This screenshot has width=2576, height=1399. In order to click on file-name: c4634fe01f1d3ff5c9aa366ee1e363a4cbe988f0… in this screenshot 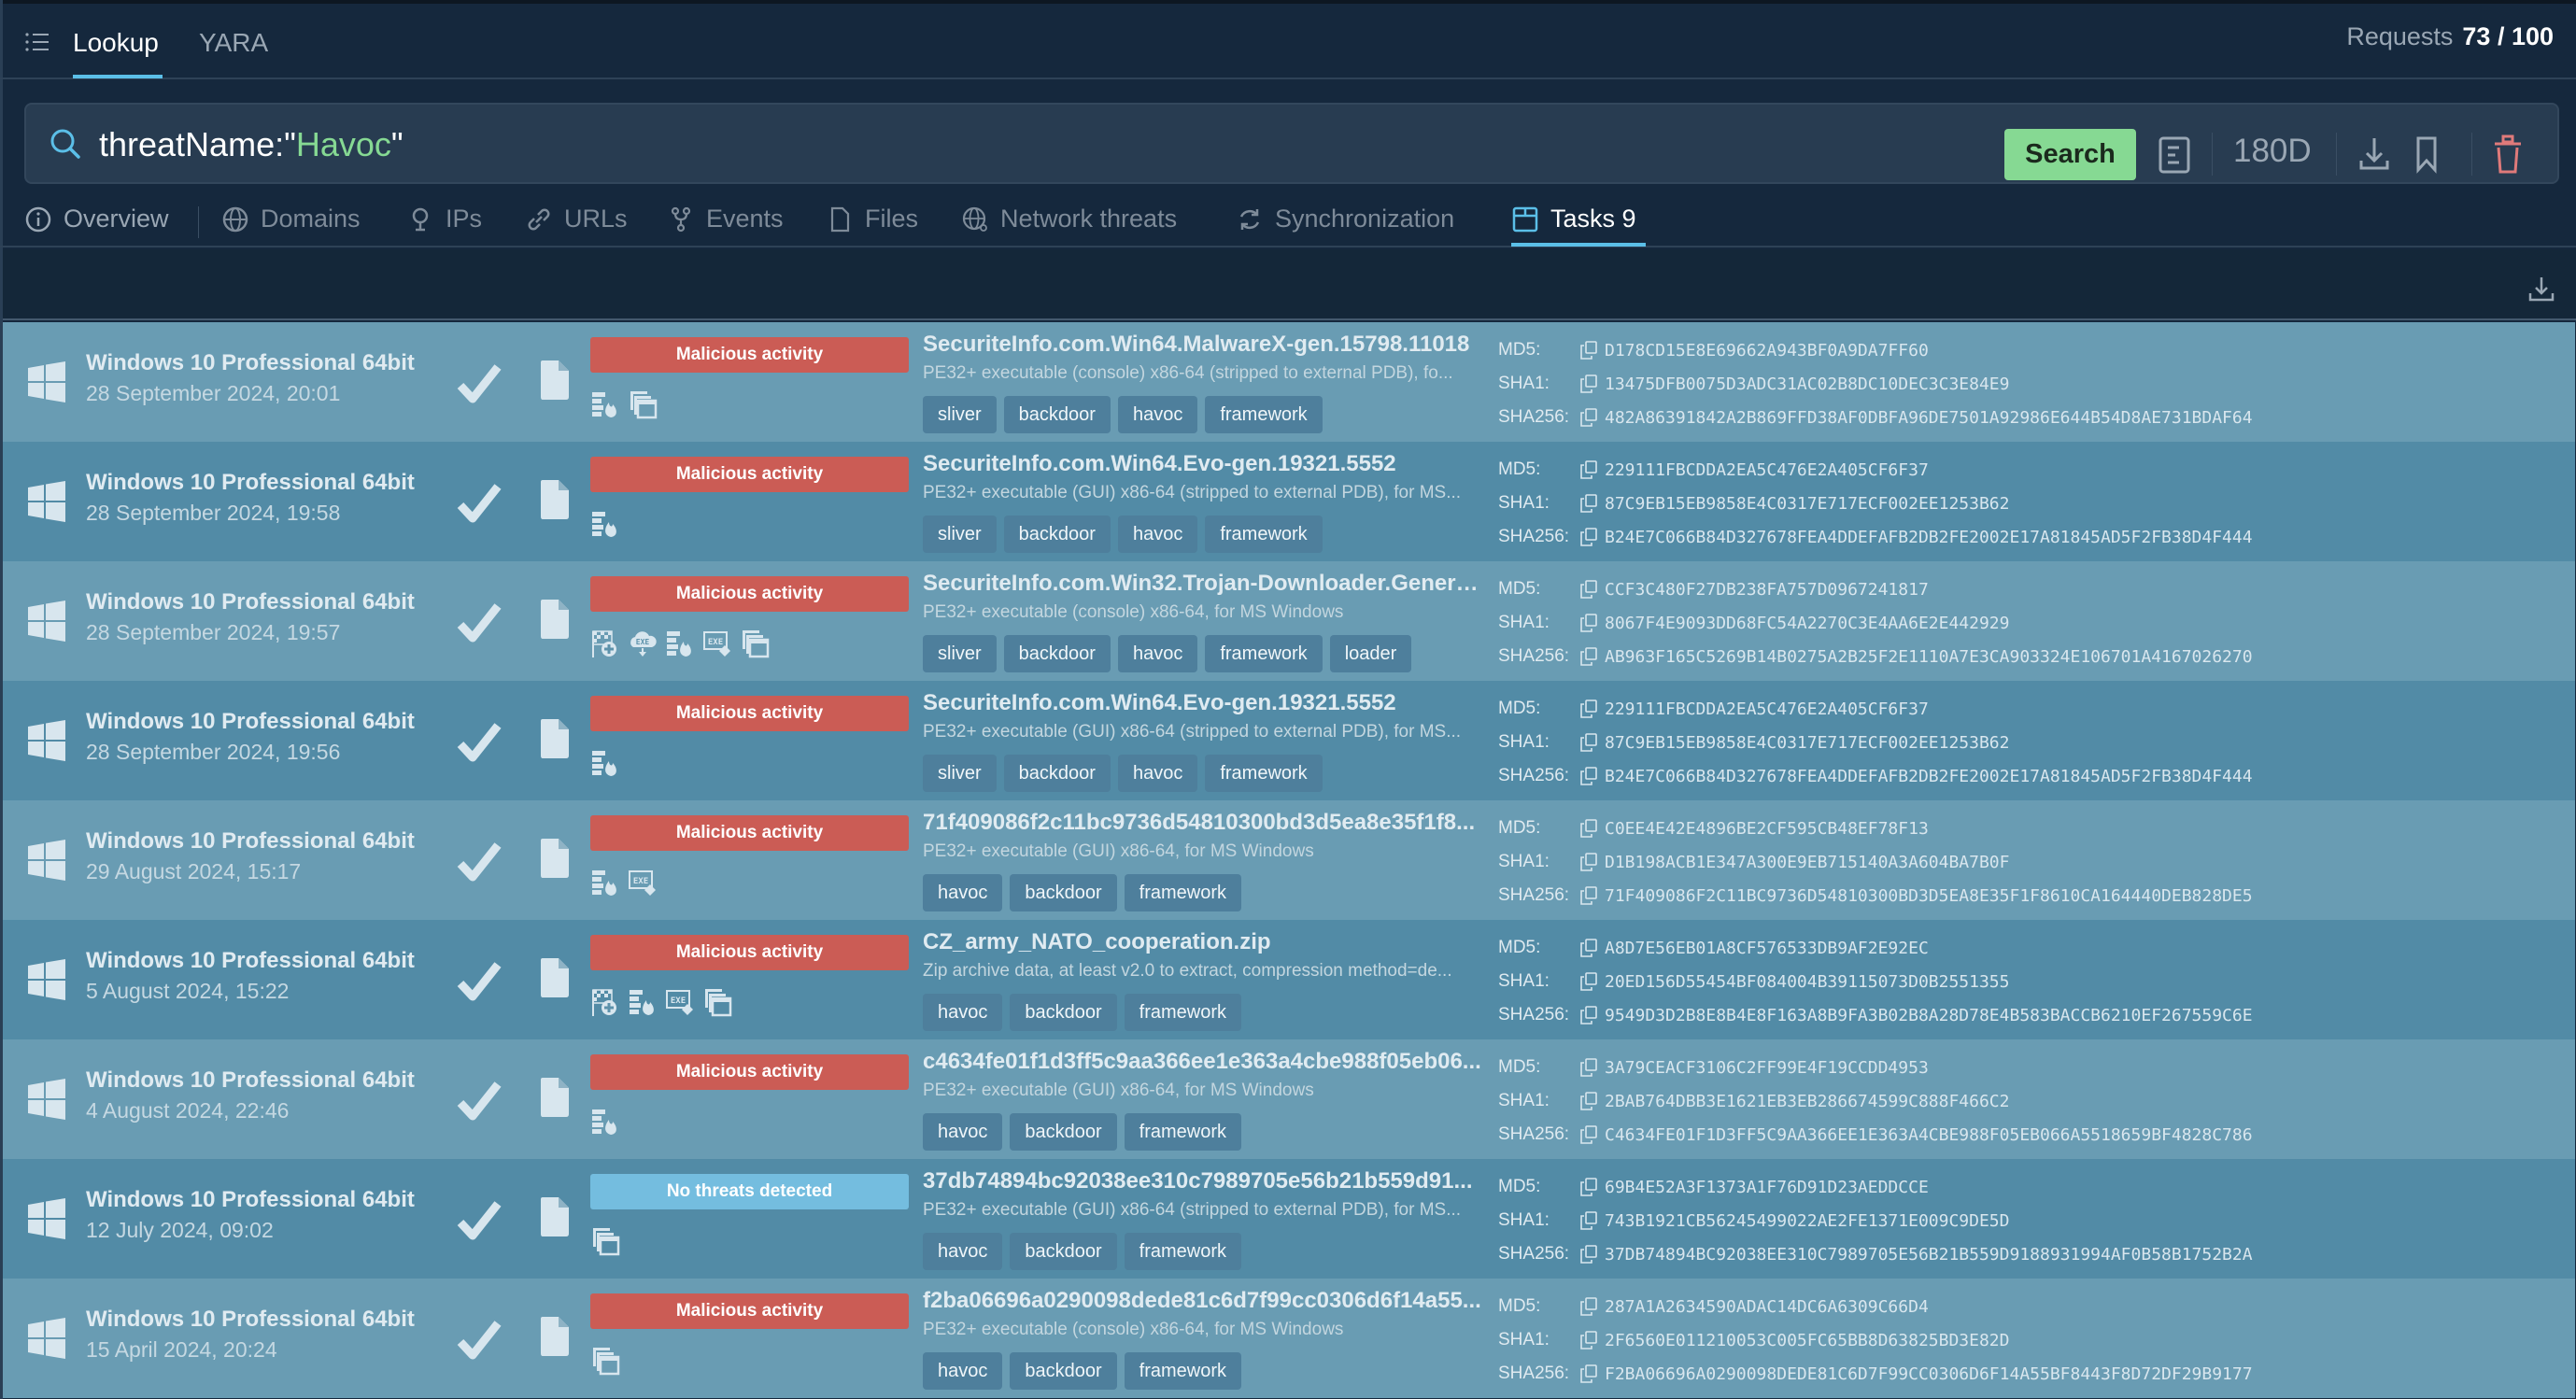, I will do `click(1203, 1062)`.